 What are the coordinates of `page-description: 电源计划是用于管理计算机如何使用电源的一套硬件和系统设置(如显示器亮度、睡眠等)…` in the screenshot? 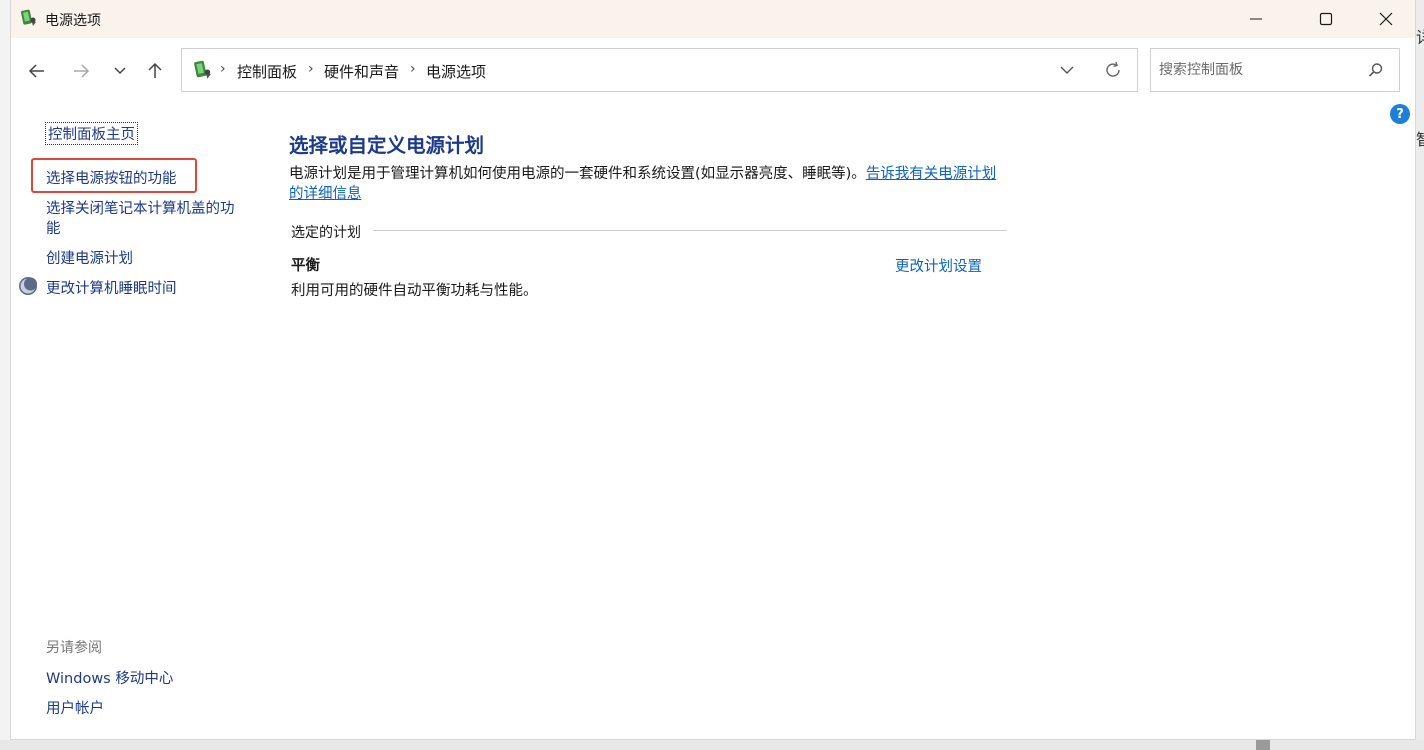 It's located at (649, 184).